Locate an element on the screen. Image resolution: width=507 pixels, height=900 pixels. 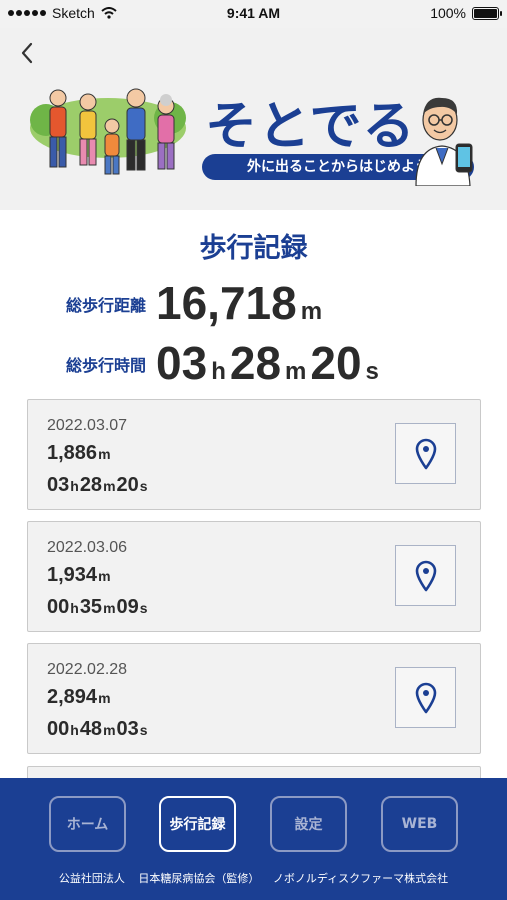
record-date: 2022.02.28 is located at coordinates (87, 669).